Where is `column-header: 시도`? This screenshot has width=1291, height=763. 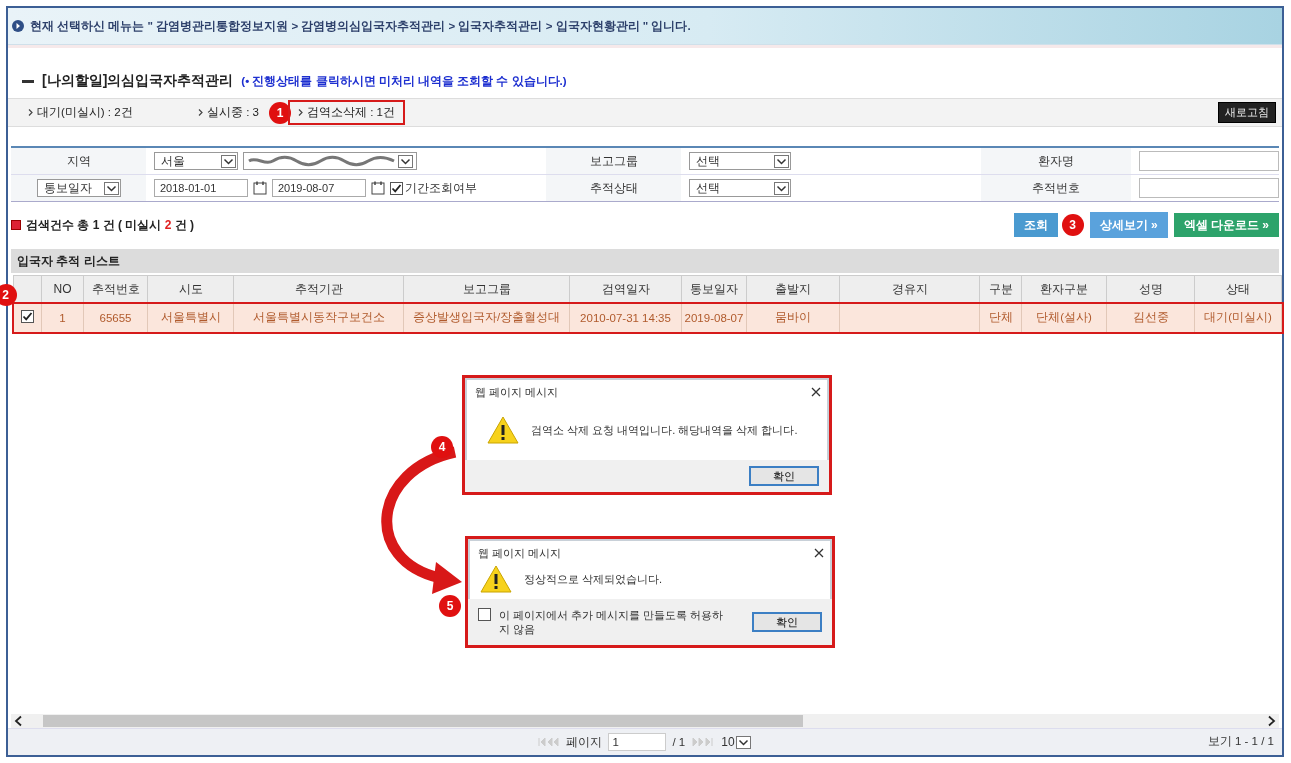
column-header: 시도 is located at coordinates (190, 289).